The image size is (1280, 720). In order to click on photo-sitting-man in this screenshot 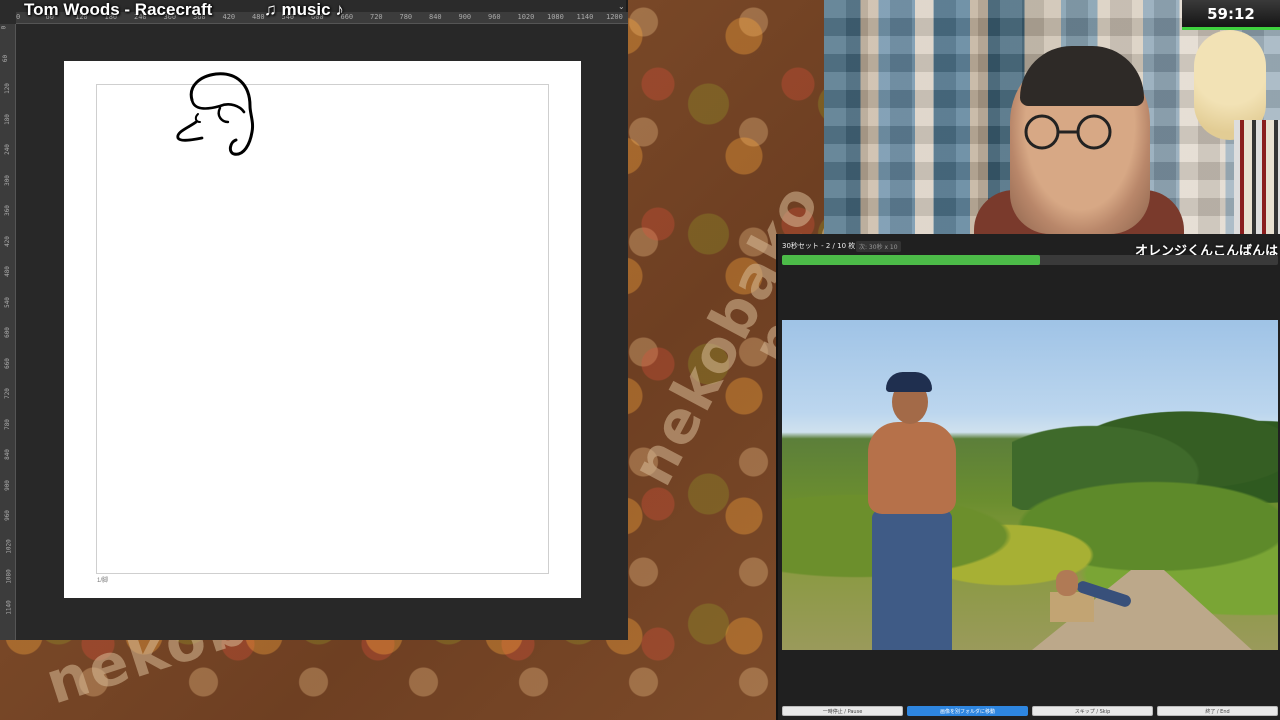, I will do `click(1095, 594)`.